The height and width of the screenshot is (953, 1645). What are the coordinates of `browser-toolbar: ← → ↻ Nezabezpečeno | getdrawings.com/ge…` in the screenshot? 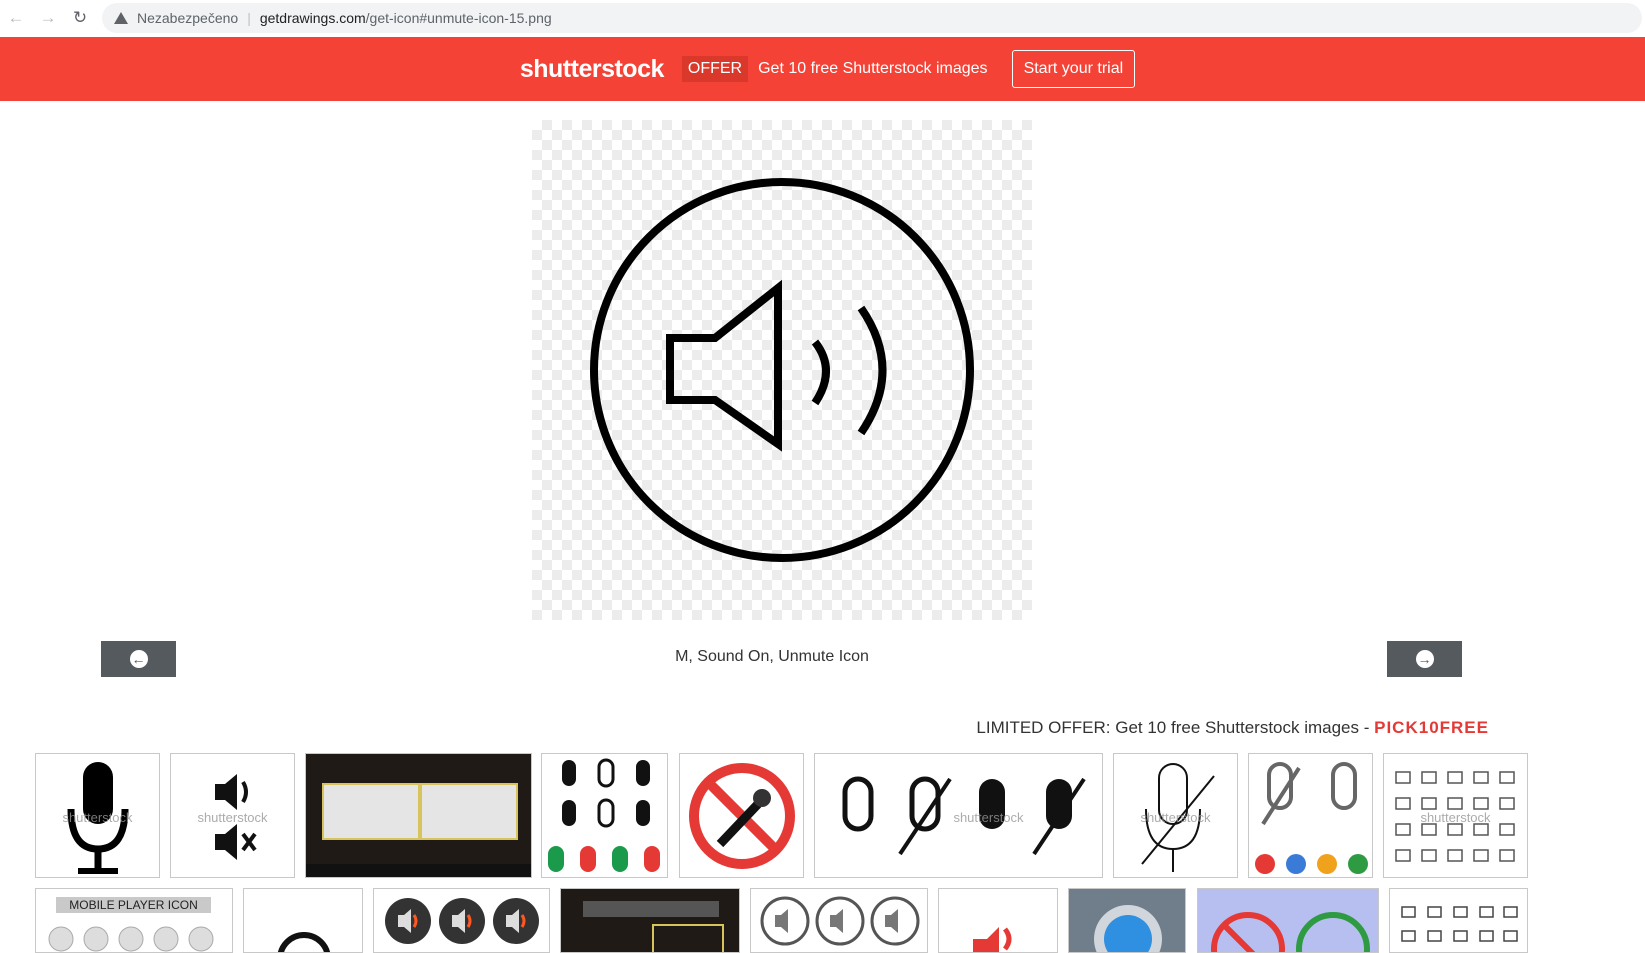 It's located at (822, 18).